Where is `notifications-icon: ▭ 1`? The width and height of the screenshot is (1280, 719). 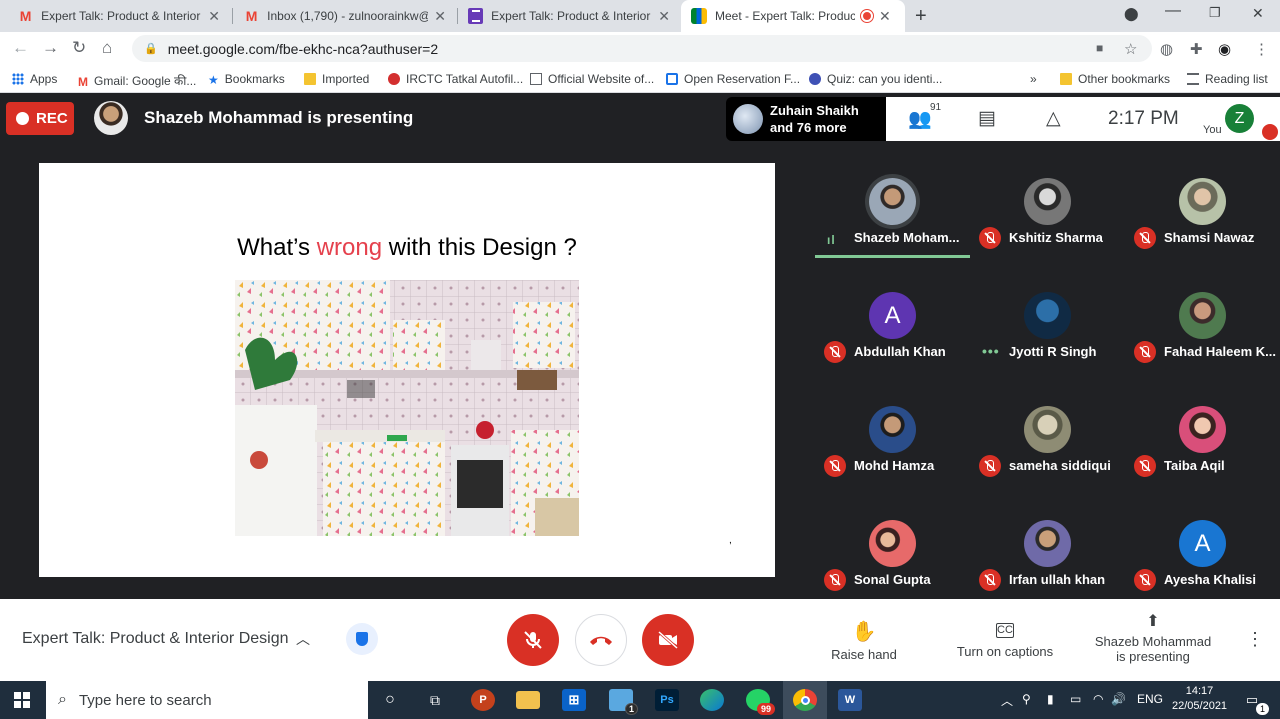 notifications-icon: ▭ 1 is located at coordinates (1254, 702).